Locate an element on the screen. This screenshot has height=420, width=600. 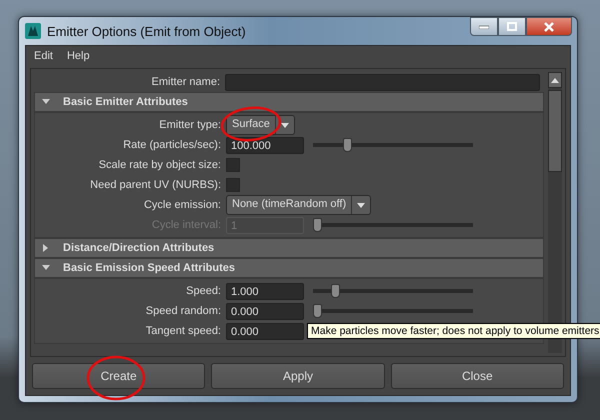
field-label: Scale rate by object size: is located at coordinates (159, 165).